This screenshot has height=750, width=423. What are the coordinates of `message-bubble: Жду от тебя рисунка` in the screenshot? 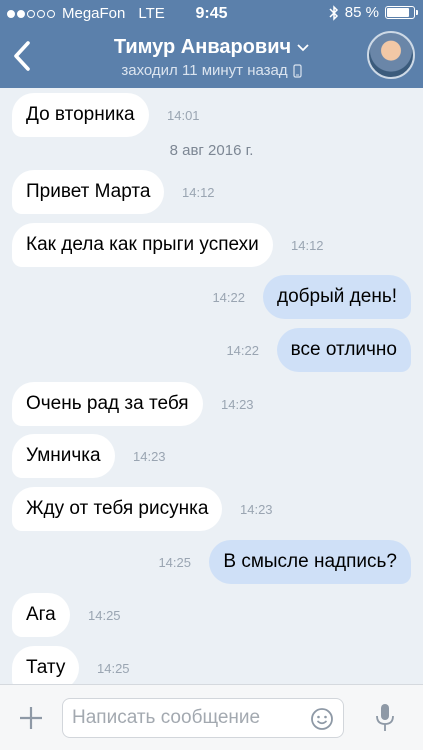 It's located at (117, 509).